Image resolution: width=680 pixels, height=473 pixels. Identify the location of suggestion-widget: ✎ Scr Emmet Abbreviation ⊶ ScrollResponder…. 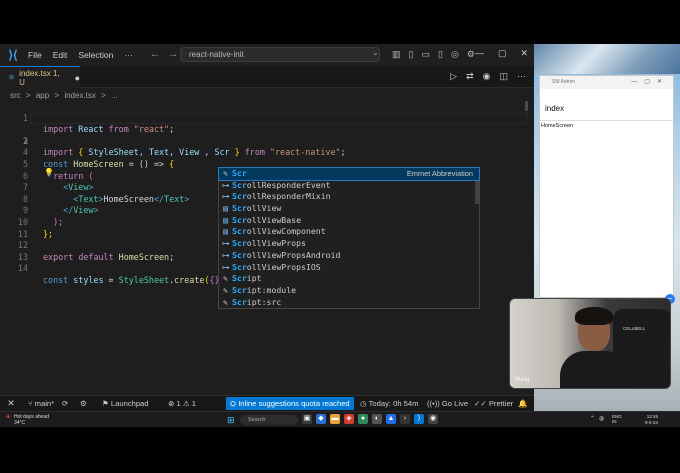
(349, 238).